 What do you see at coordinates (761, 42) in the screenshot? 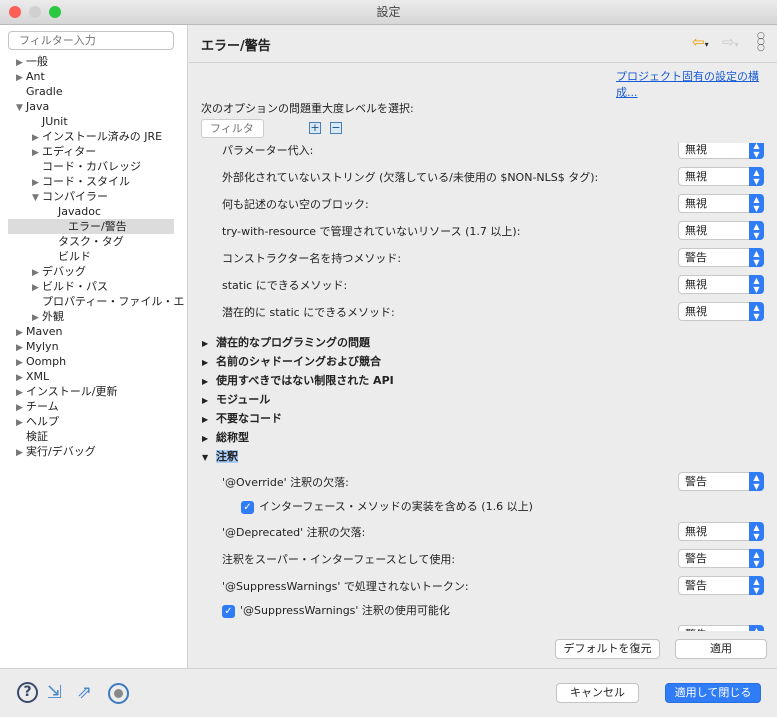
I see `view-menu-icon: ○ ○ ○` at bounding box center [761, 42].